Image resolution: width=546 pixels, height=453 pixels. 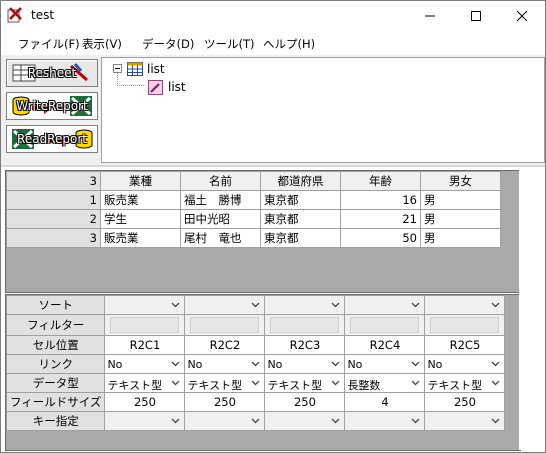 I want to click on menu-tools: ツール(T), so click(x=229, y=44).